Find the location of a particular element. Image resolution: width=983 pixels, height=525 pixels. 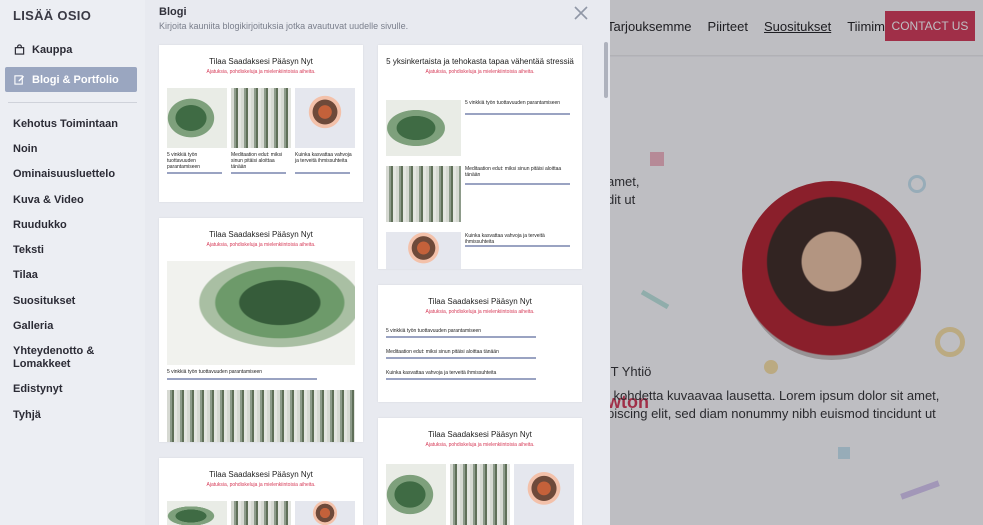

sidebar-item-image-video: Kuva & Video is located at coordinates (72, 199).